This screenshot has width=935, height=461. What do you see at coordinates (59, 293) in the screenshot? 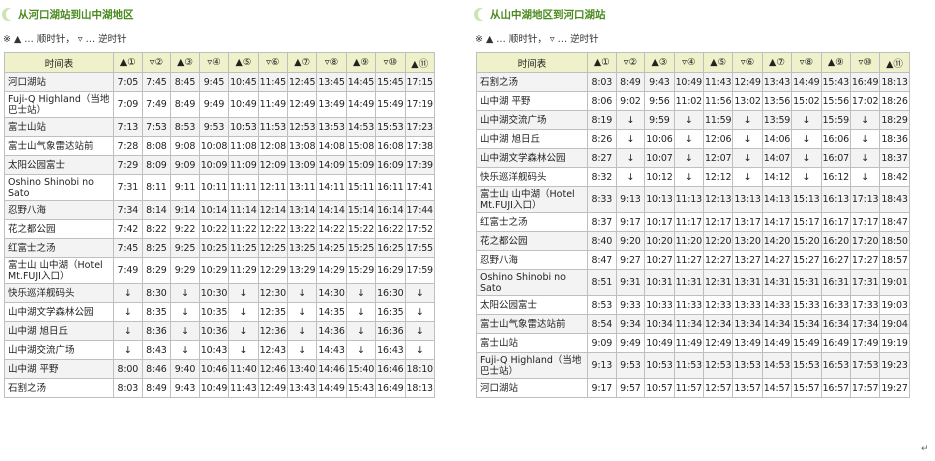
I see `station-name: 快乐巡洋舰码头` at bounding box center [59, 293].